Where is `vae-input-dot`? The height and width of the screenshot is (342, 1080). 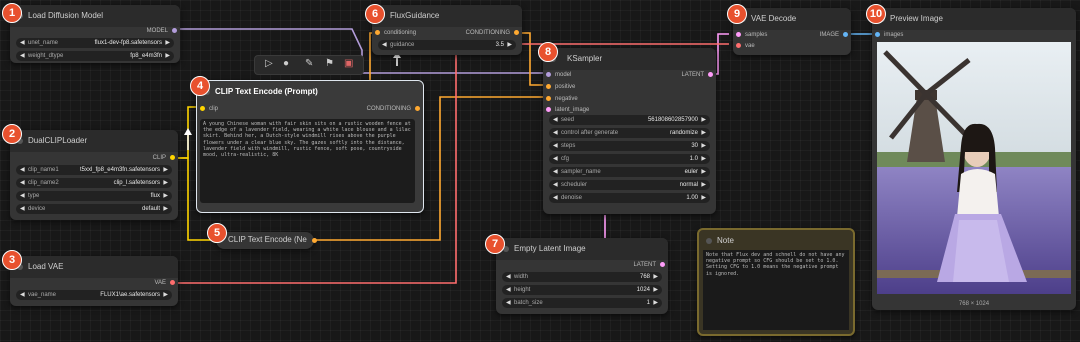
vae-input-dot is located at coordinates (738, 45).